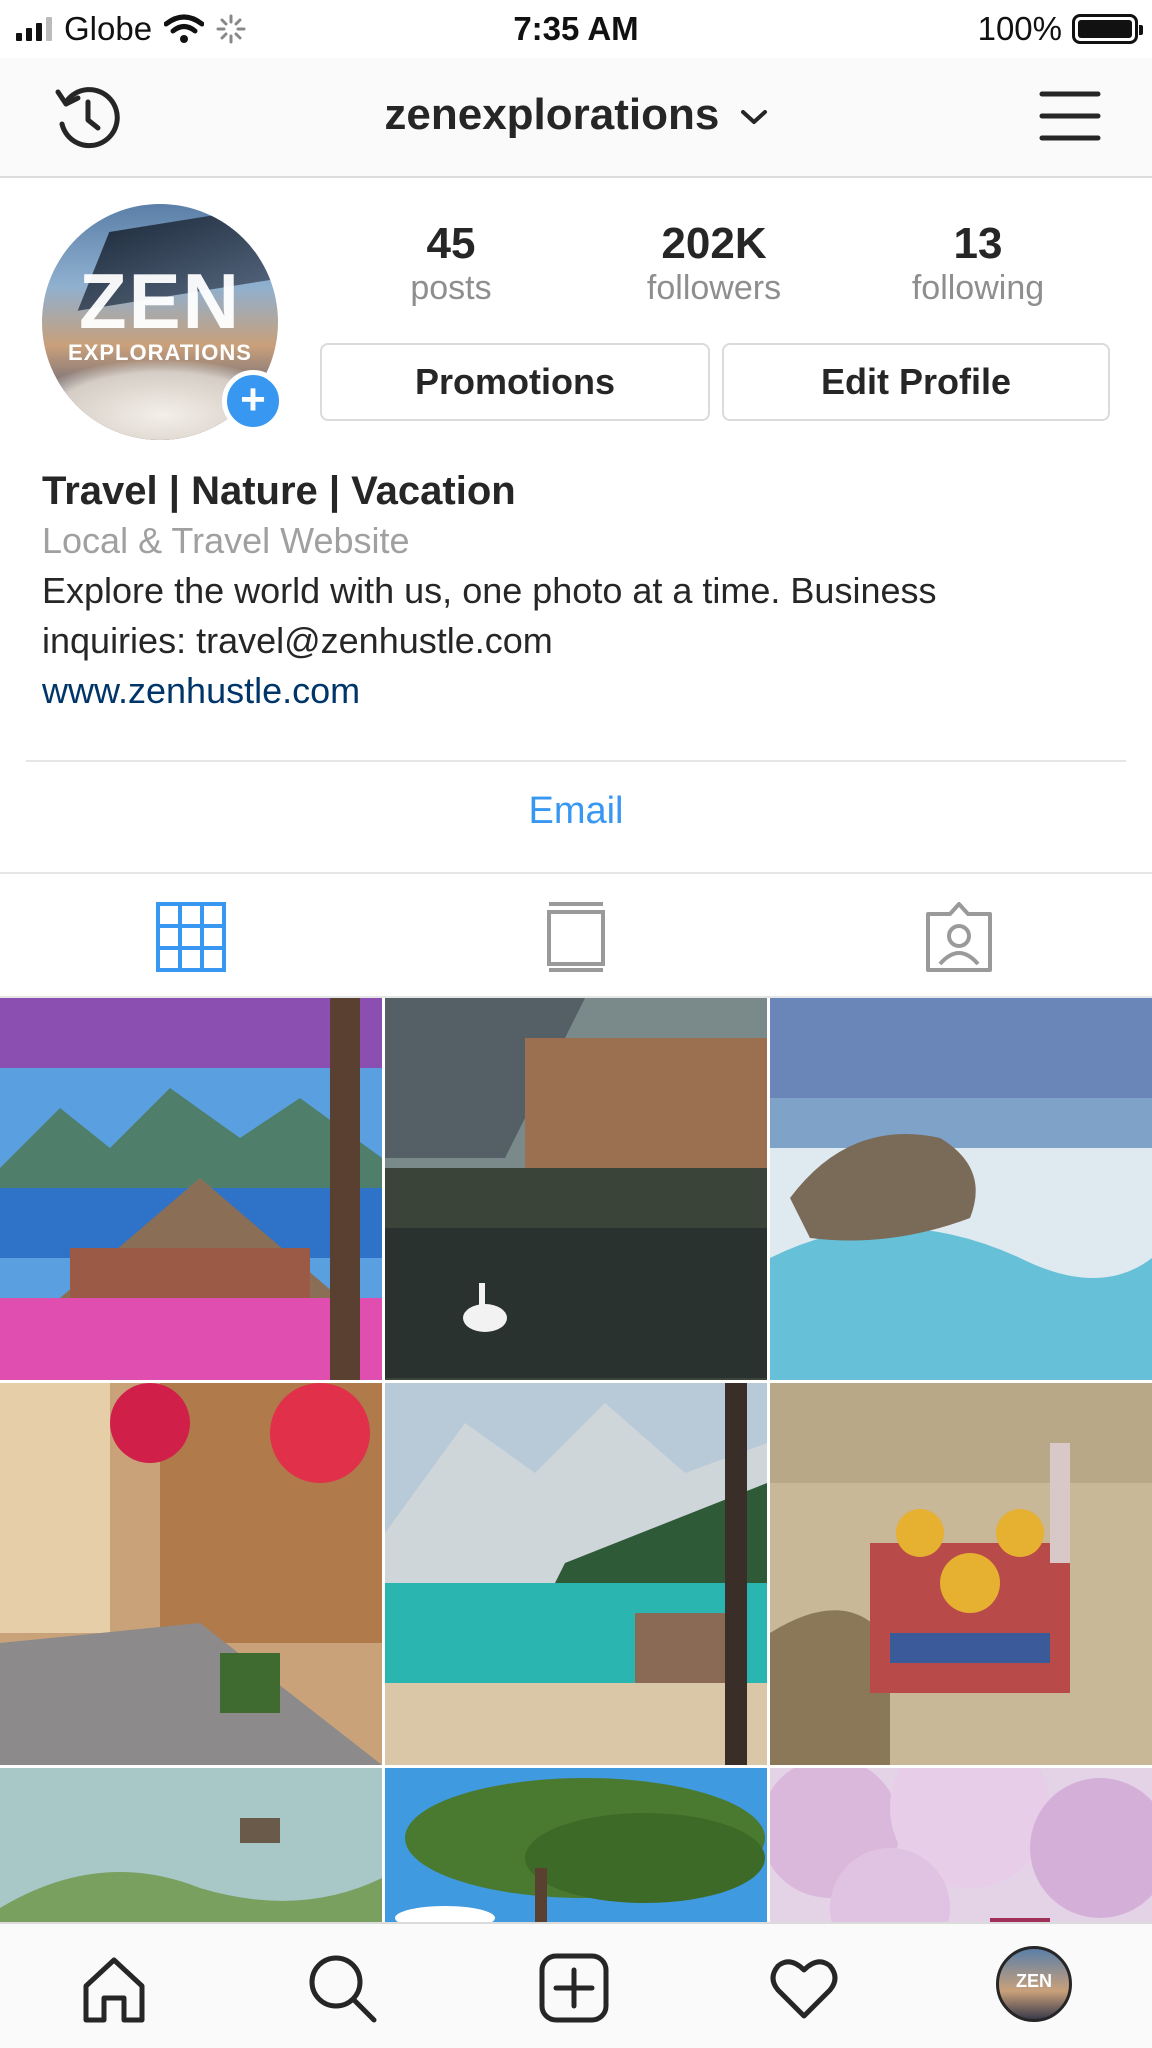 The width and height of the screenshot is (1152, 2048). I want to click on avatar-logo-subtext: EXPLORATIONS, so click(160, 352).